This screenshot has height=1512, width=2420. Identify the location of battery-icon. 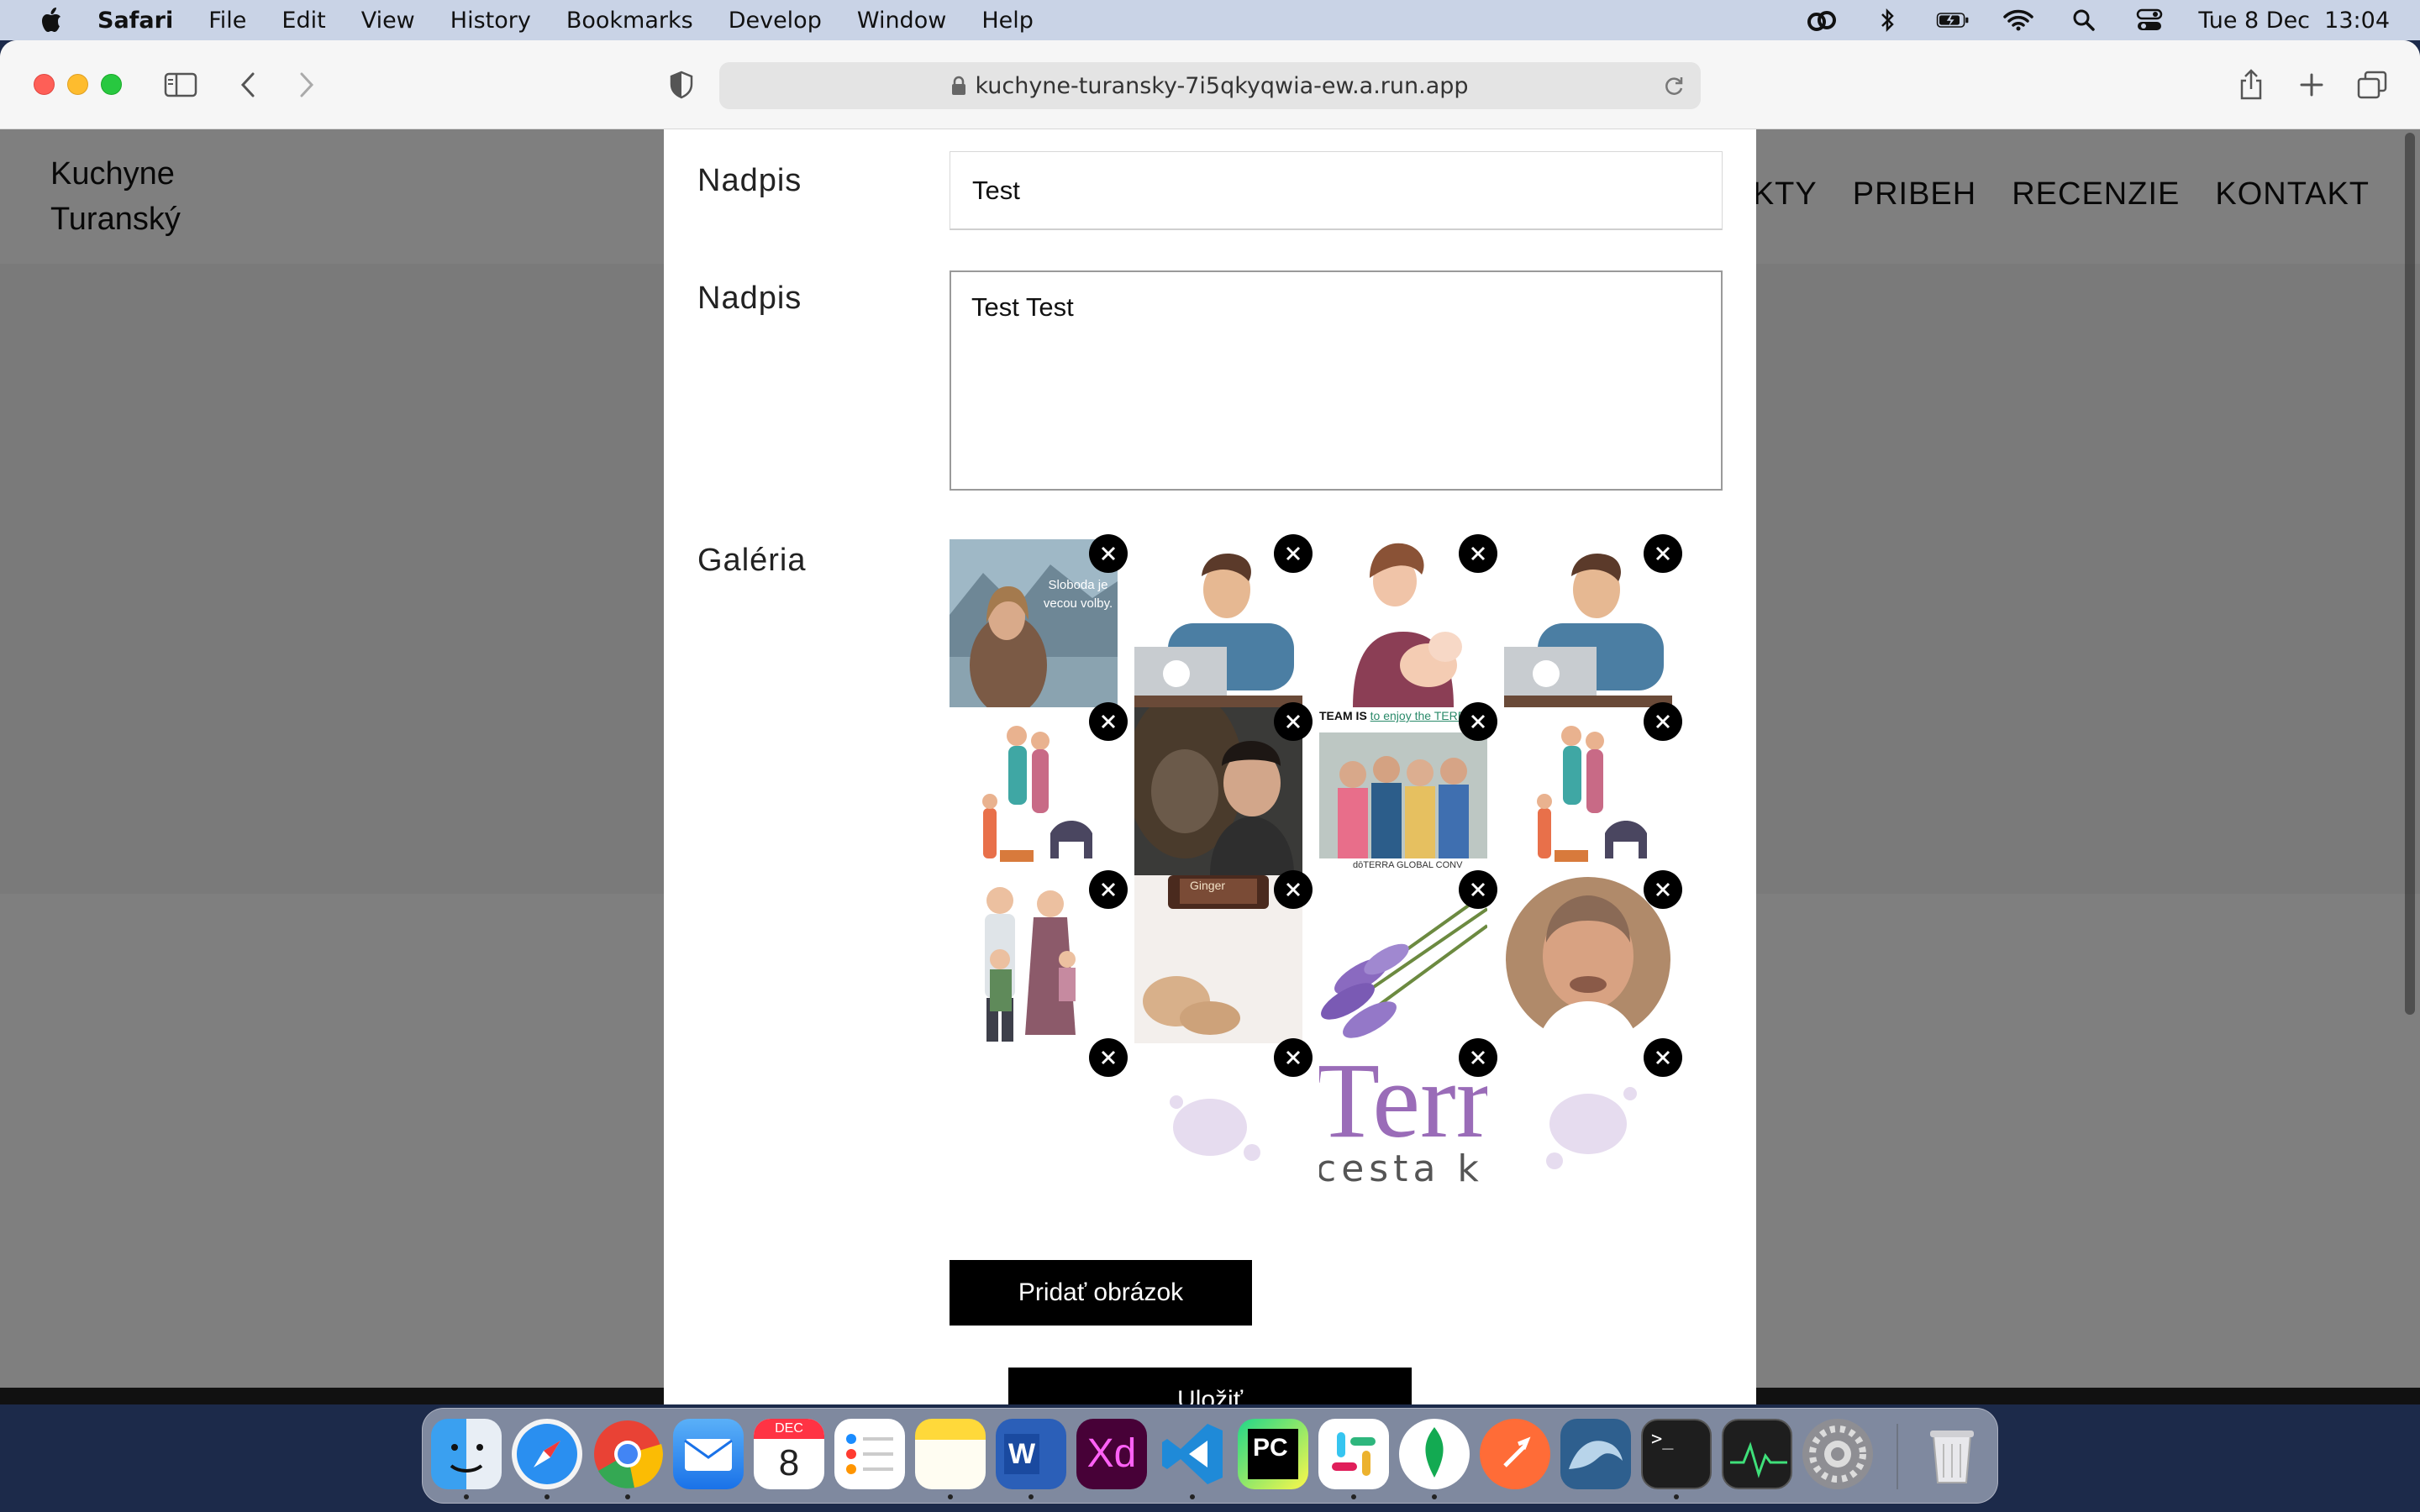
(1953, 20).